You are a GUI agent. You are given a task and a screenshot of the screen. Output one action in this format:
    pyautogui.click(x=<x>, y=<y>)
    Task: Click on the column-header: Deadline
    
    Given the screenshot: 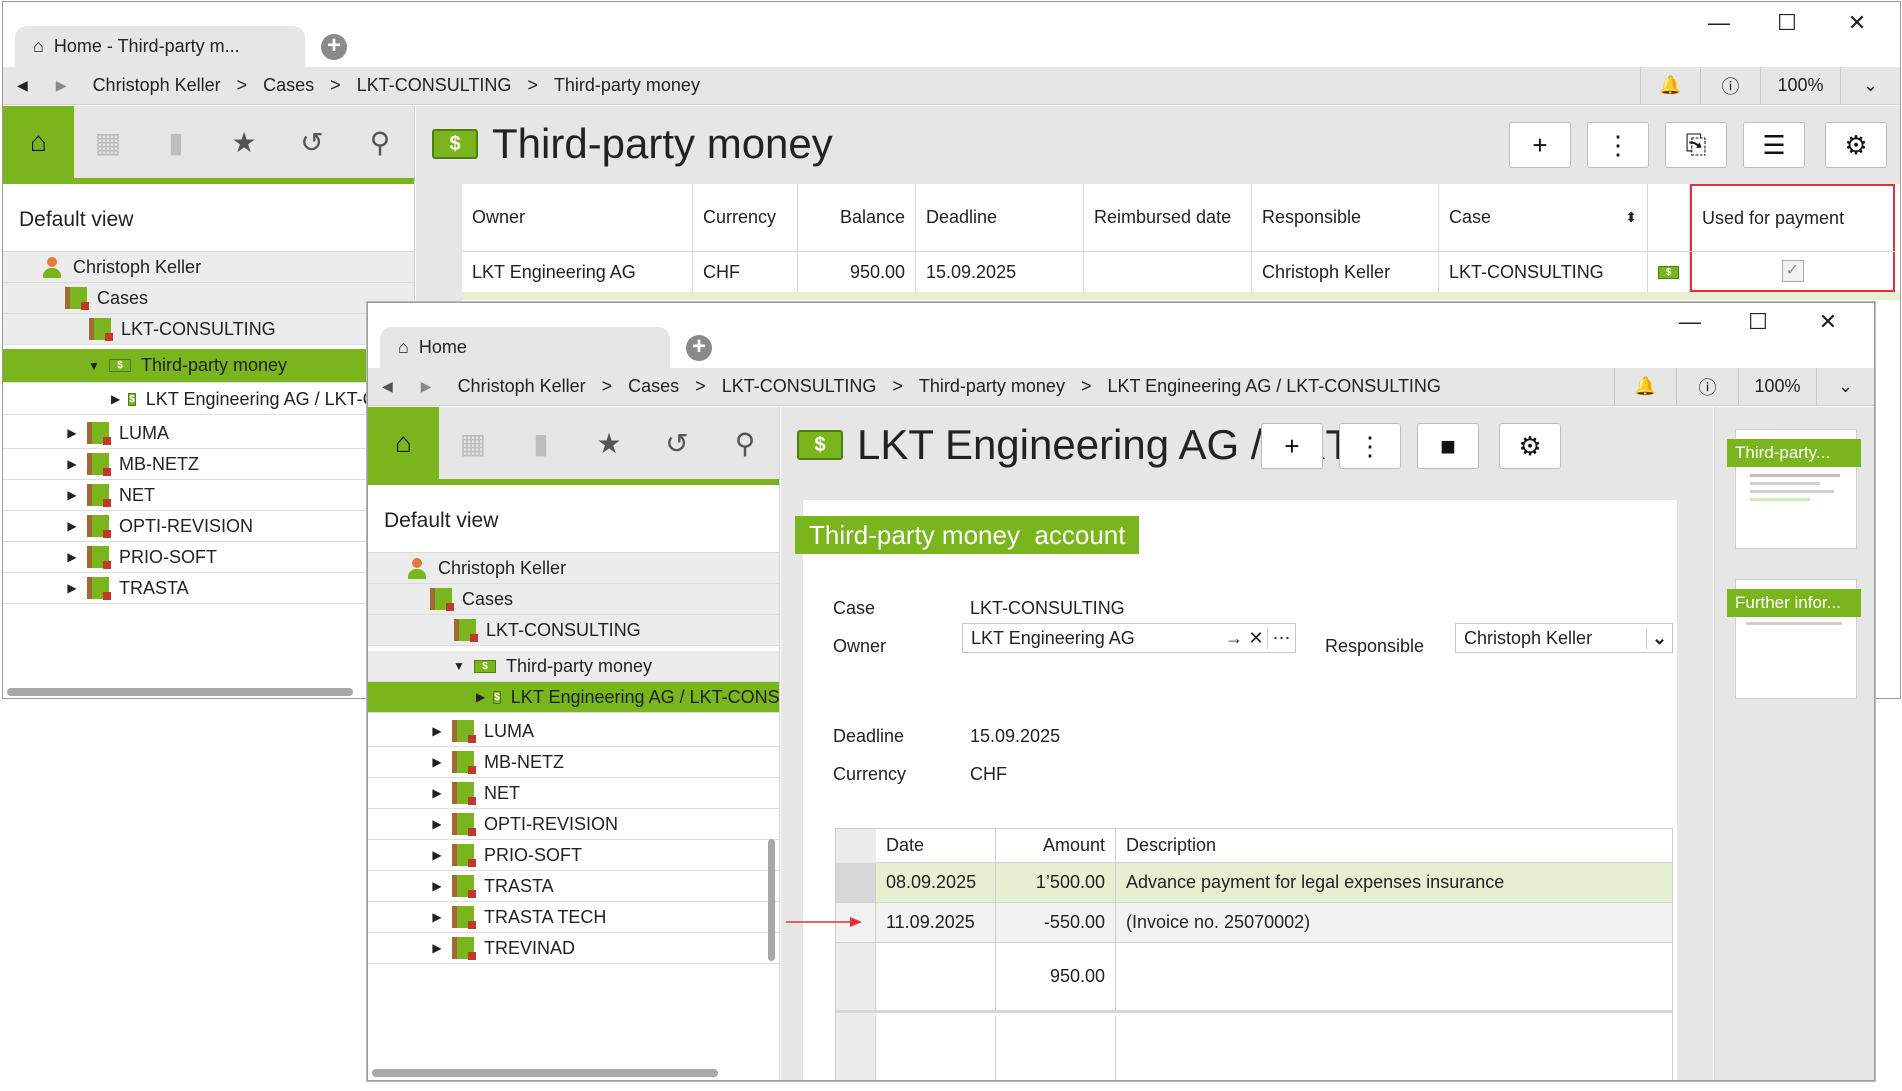 What is the action you would take?
    pyautogui.click(x=1000, y=217)
    